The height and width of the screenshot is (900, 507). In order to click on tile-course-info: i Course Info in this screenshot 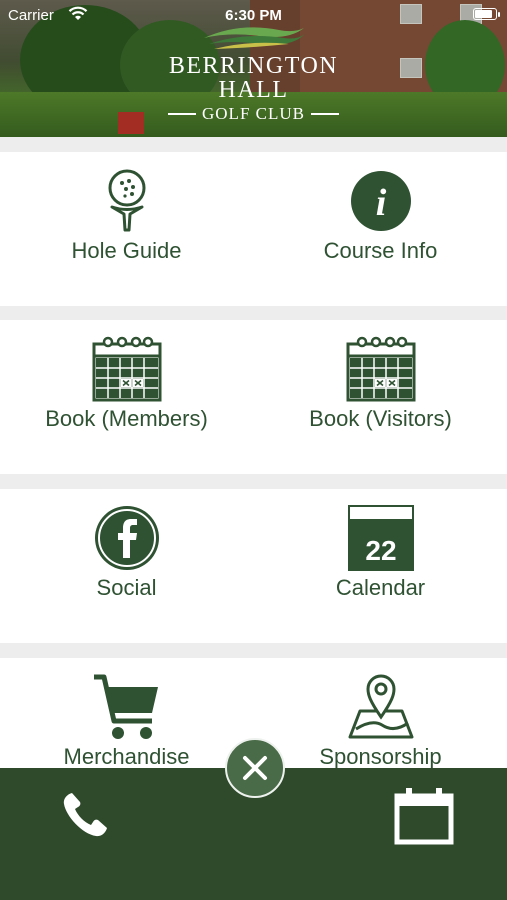, I will do `click(380, 229)`.